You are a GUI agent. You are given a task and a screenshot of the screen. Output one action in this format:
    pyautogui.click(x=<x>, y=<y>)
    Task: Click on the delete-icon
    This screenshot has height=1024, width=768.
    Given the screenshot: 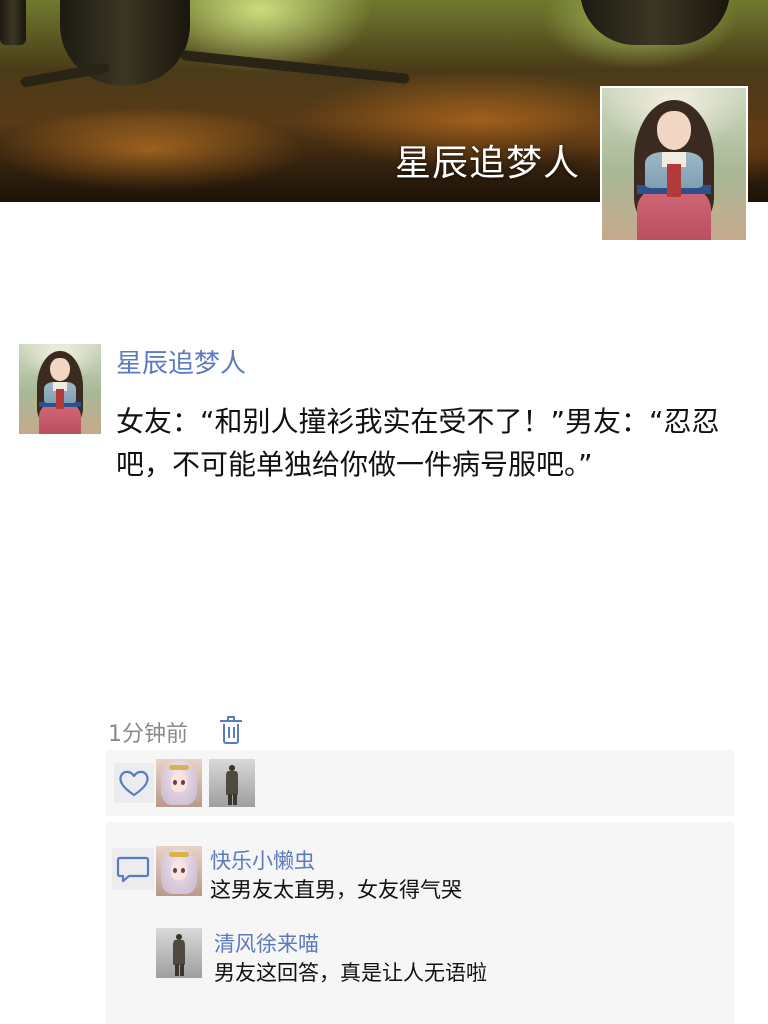 What is the action you would take?
    pyautogui.click(x=232, y=731)
    